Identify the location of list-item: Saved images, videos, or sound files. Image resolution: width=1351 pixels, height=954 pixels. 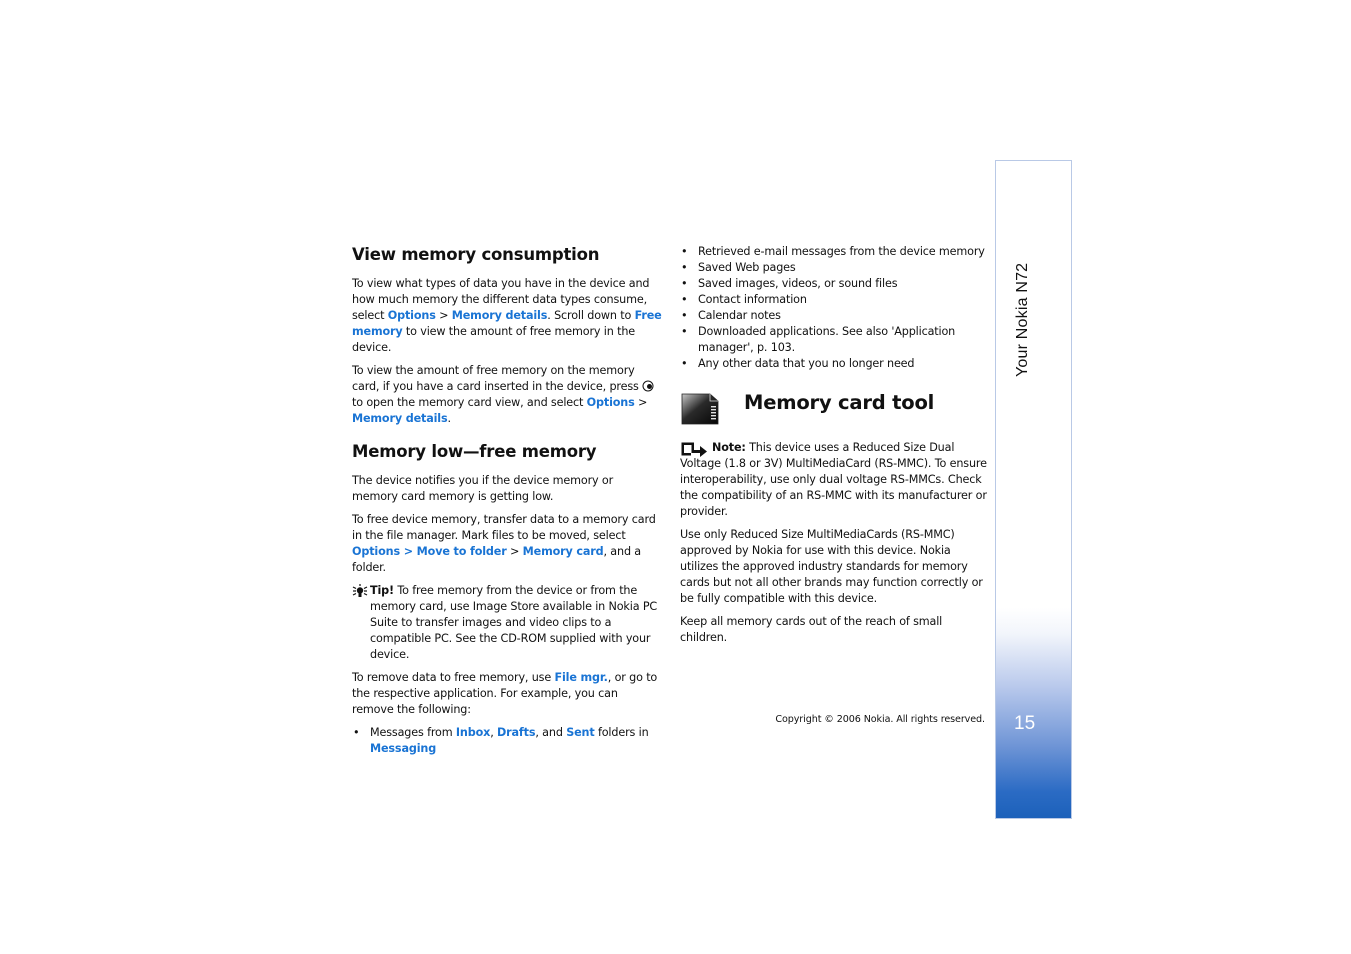
(834, 284).